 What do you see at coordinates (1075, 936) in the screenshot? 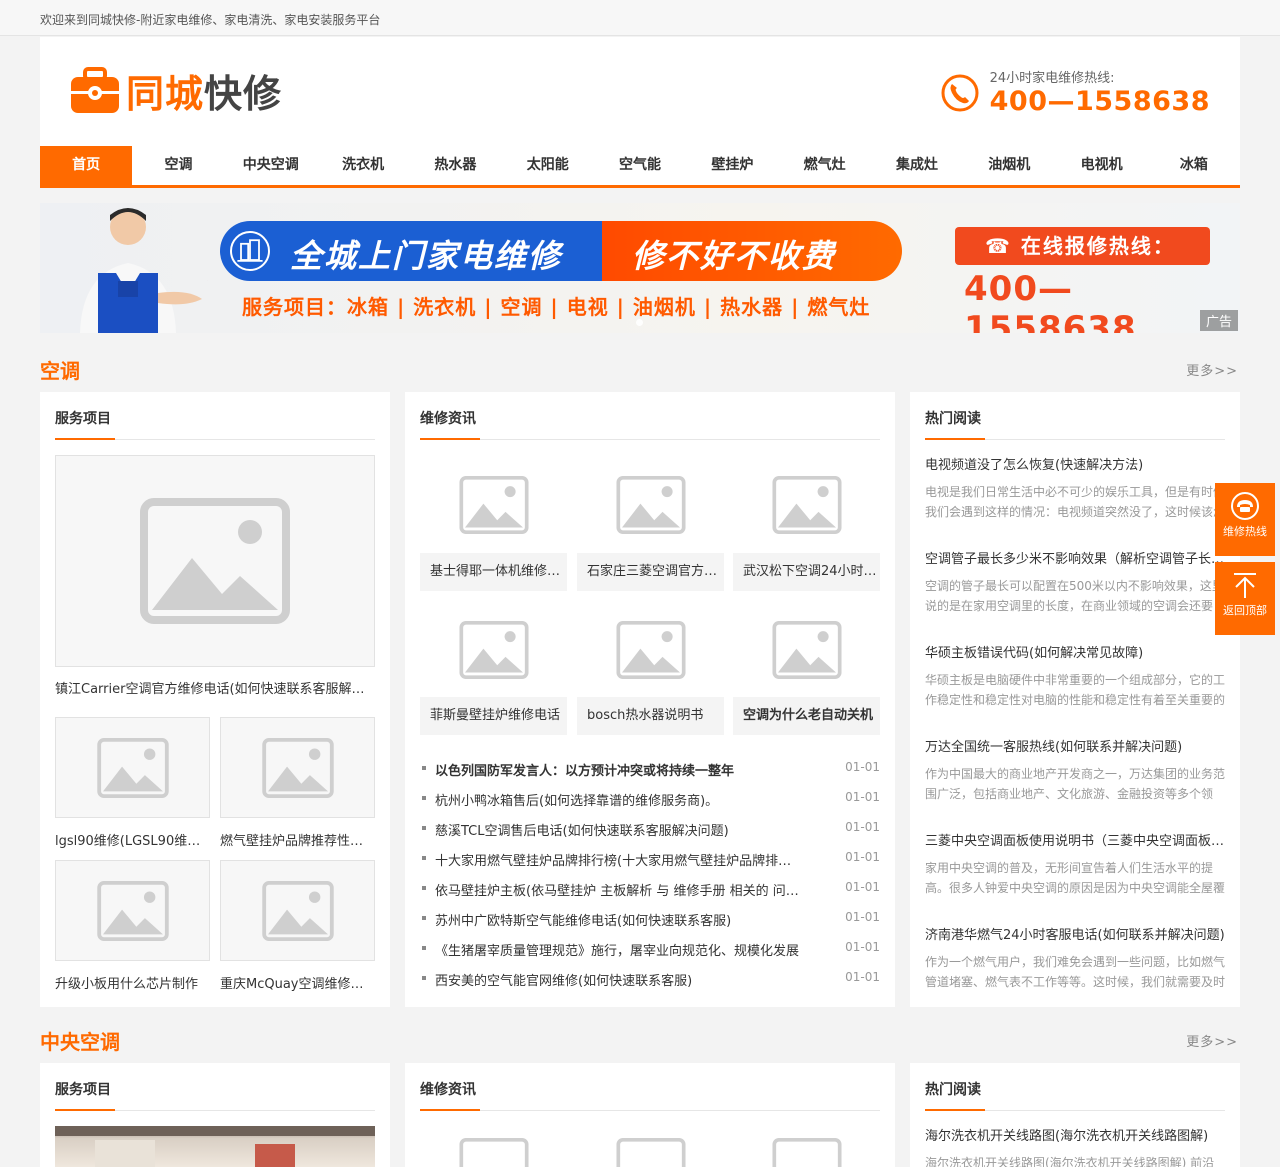
I see `hot-title: 济南港华燃气24小时客服电话(如何联系并解决问题)` at bounding box center [1075, 936].